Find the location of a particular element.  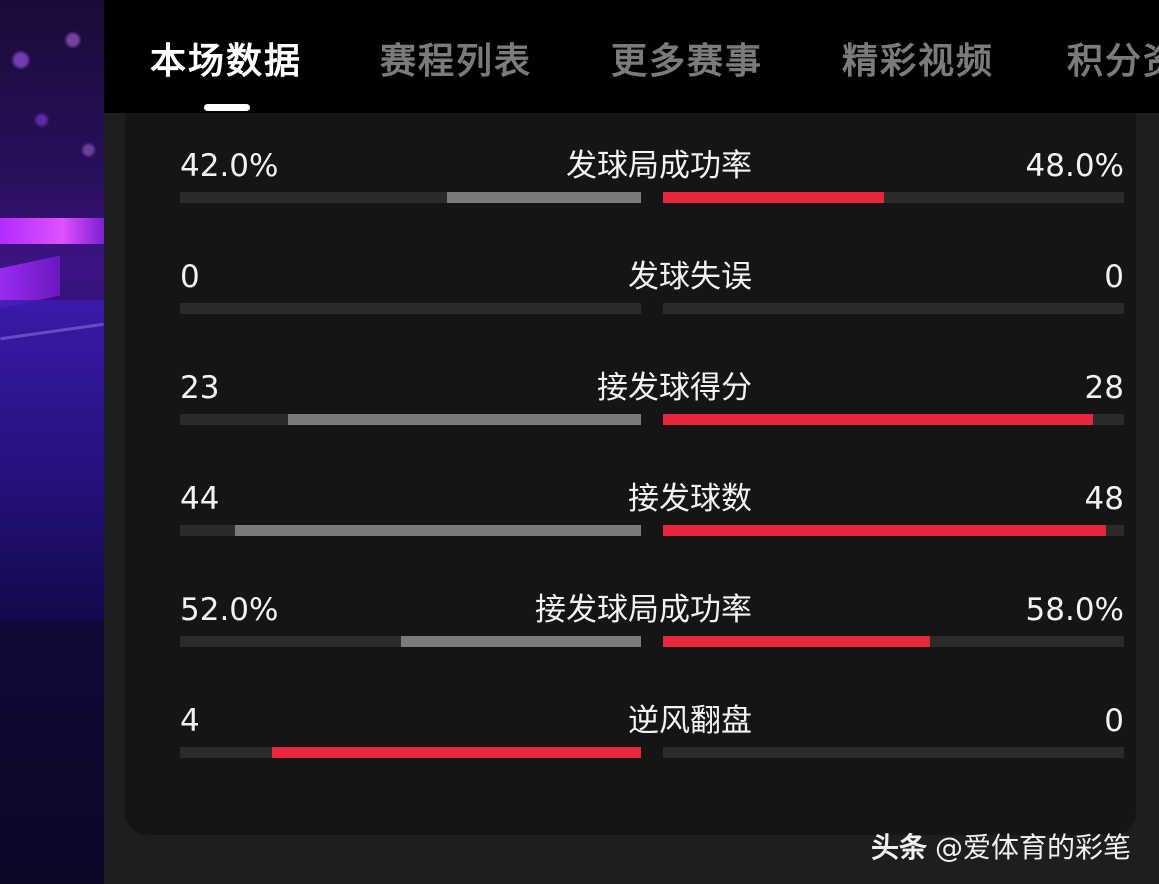

stat-row: 52.0% 接发球局成功率 58.0% is located at coordinates (652, 622).